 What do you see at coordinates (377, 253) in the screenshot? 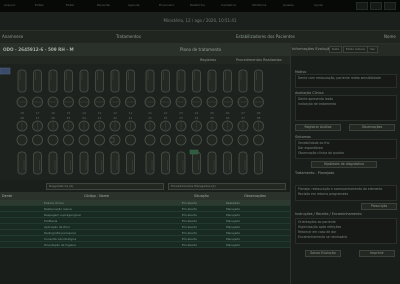
I see `imprimir-button: Imprimir` at bounding box center [377, 253].